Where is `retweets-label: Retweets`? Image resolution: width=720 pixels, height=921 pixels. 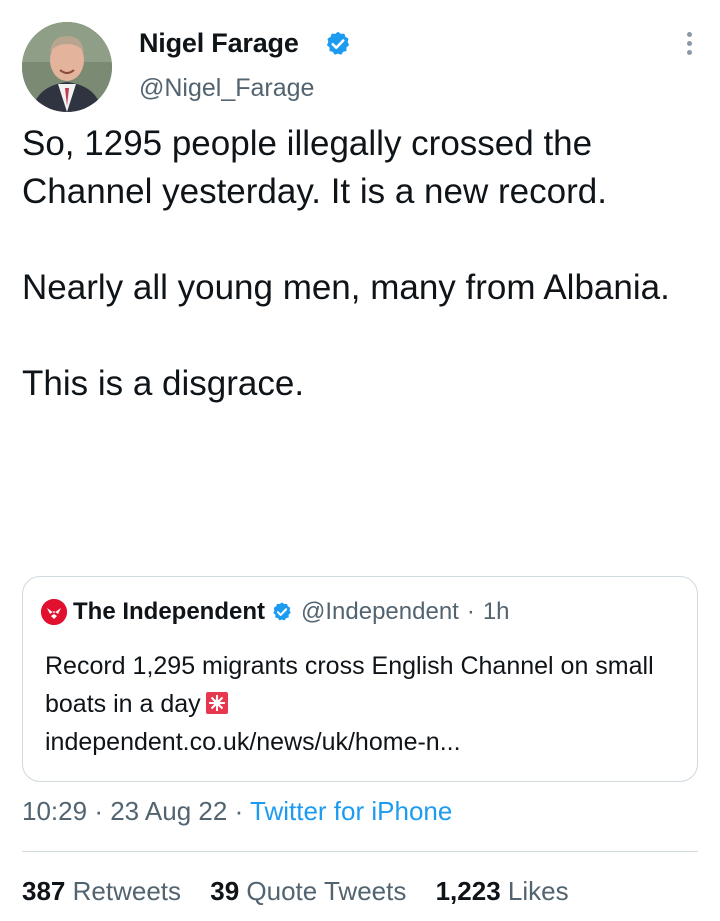 retweets-label: Retweets is located at coordinates (127, 891).